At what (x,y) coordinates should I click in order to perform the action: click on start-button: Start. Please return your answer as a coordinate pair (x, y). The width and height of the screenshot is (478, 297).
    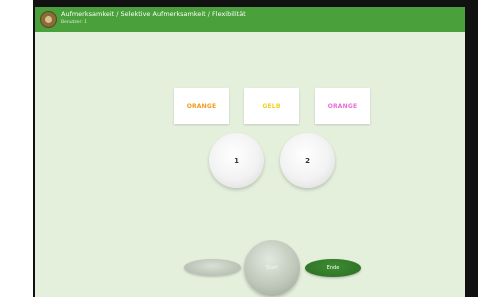
    Looking at the image, I should click on (272, 268).